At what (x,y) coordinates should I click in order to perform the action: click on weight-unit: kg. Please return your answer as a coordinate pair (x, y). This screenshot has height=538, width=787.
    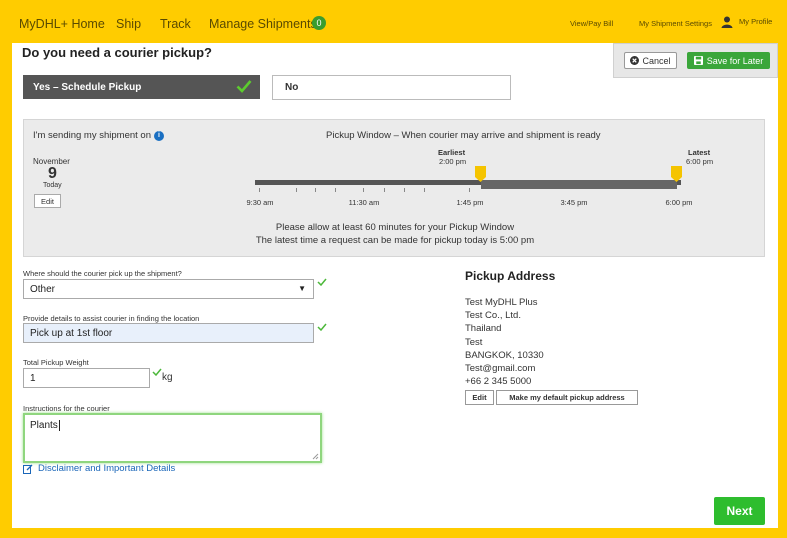
    Looking at the image, I should click on (167, 377).